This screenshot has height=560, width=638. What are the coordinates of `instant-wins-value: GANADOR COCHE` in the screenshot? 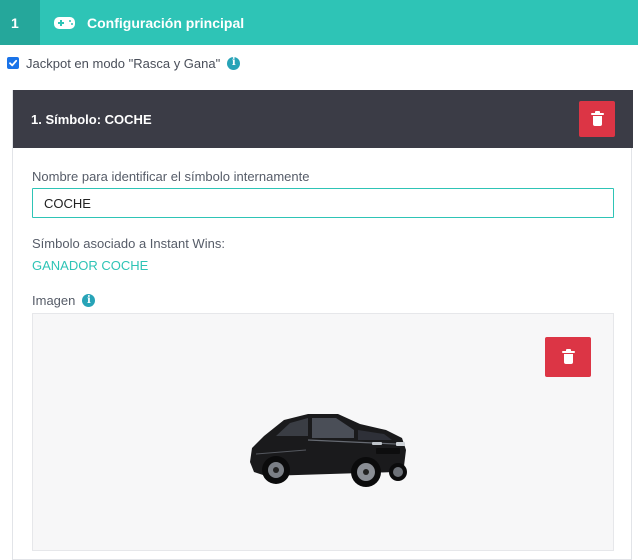 It's located at (90, 265).